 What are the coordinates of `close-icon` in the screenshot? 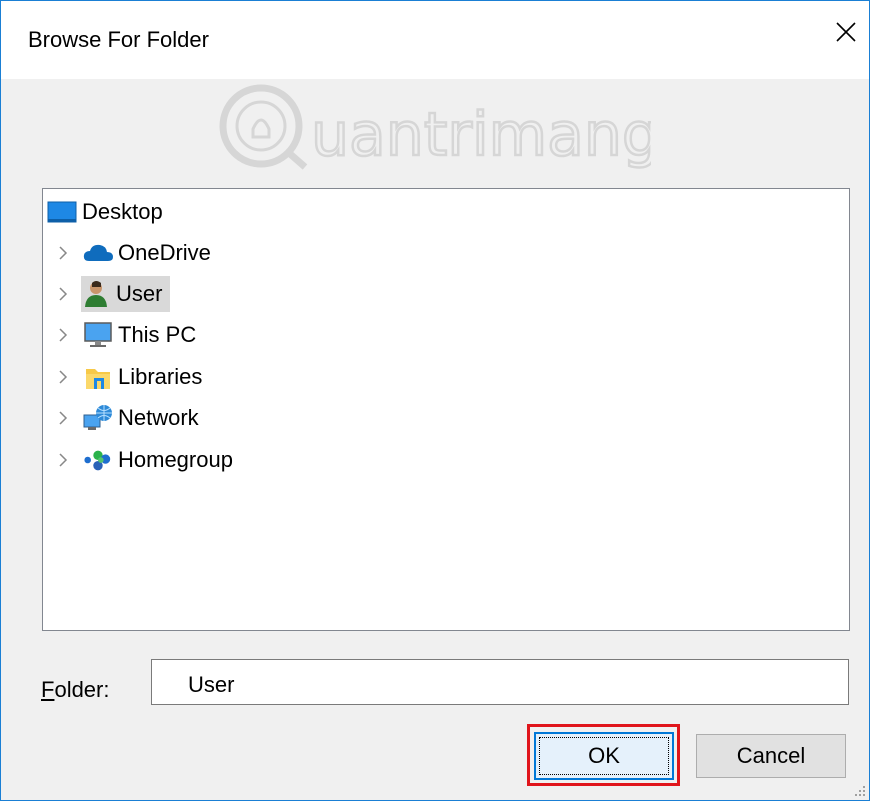 It's located at (846, 32).